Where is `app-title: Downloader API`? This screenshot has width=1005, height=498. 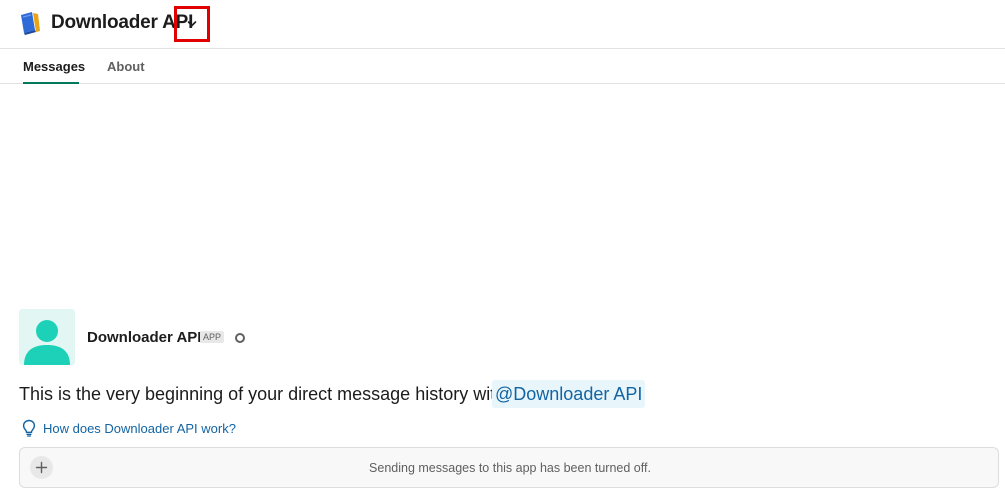 app-title: Downloader API is located at coordinates (122, 23).